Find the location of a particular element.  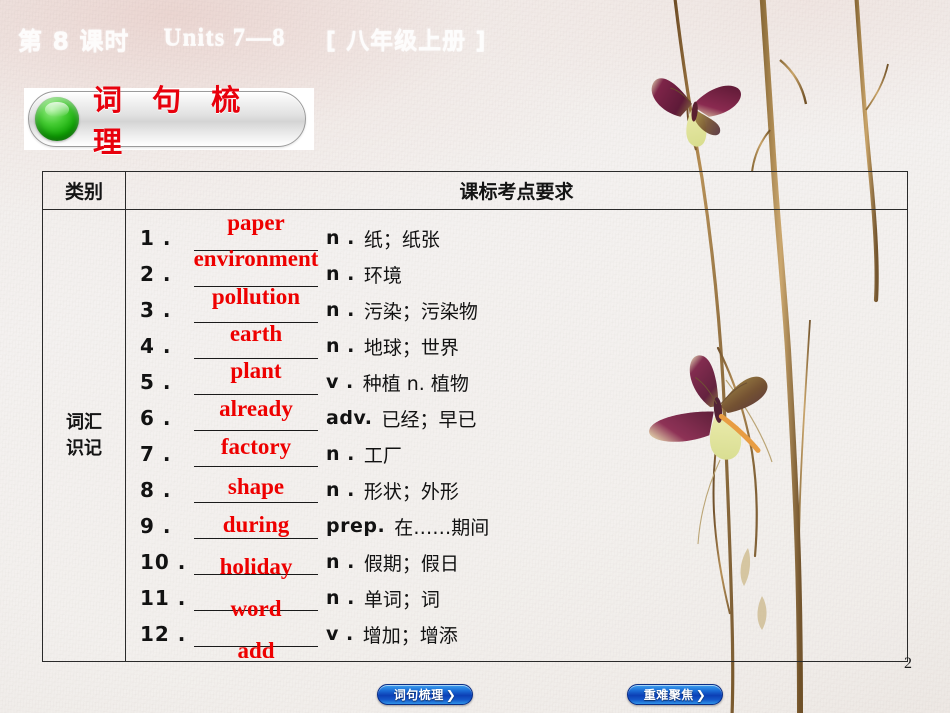

vocabulary-answer: earth is located at coordinates (256, 333).